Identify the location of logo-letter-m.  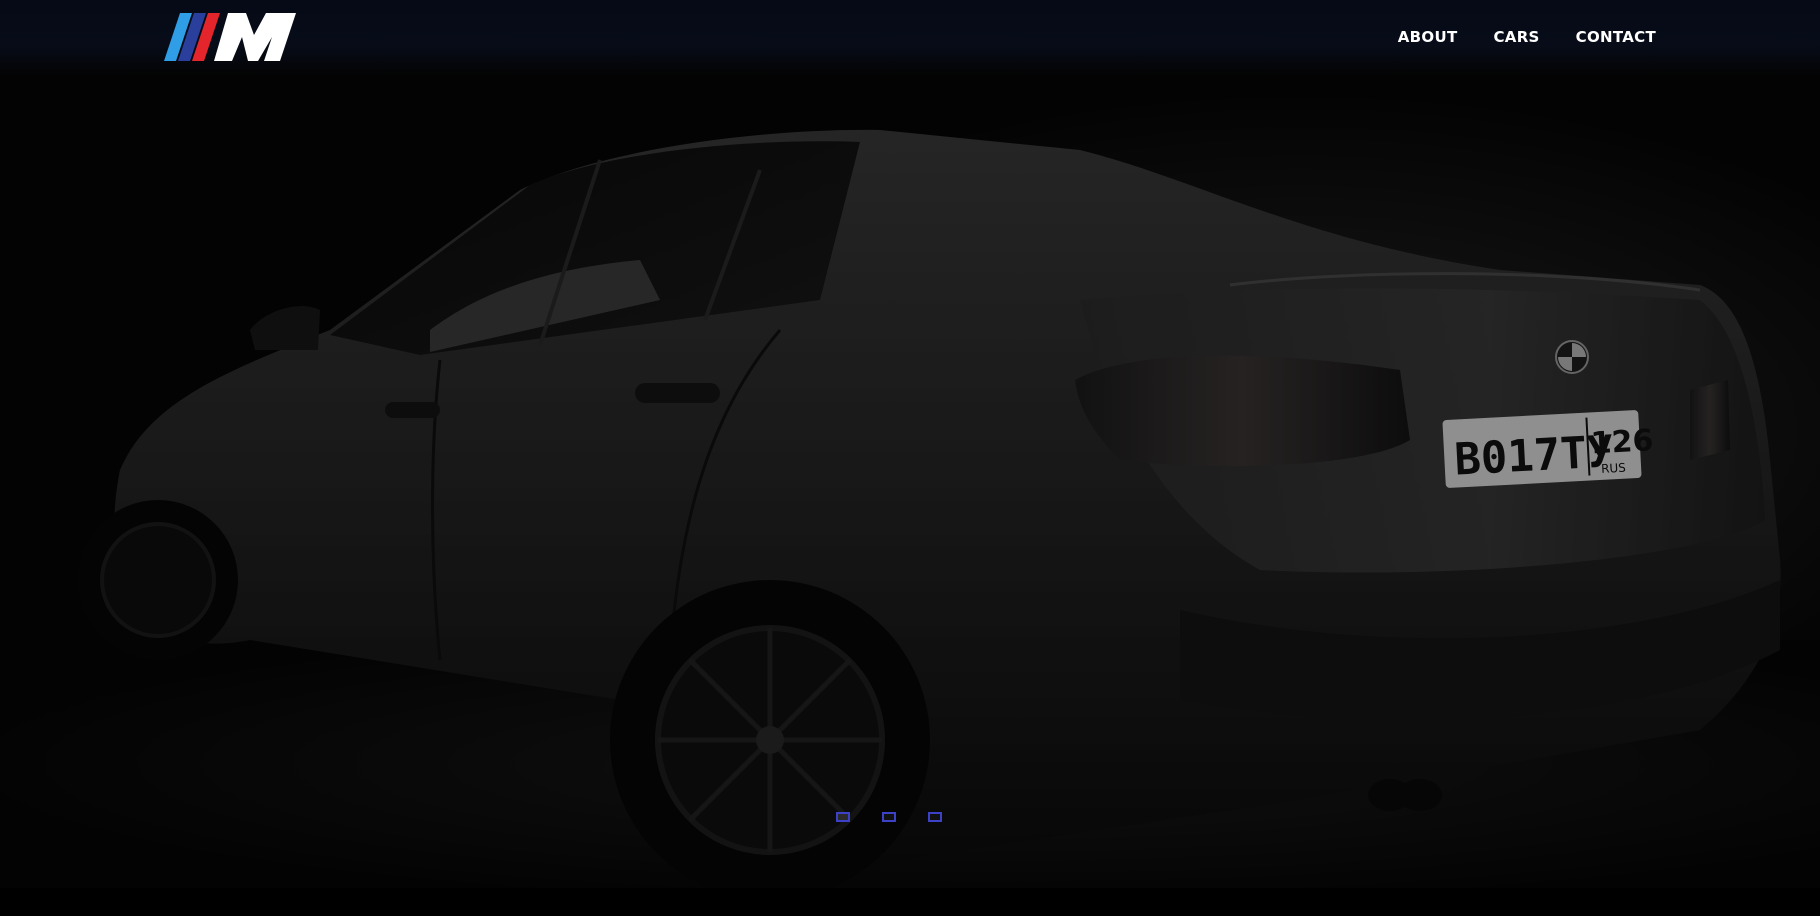
(255, 37).